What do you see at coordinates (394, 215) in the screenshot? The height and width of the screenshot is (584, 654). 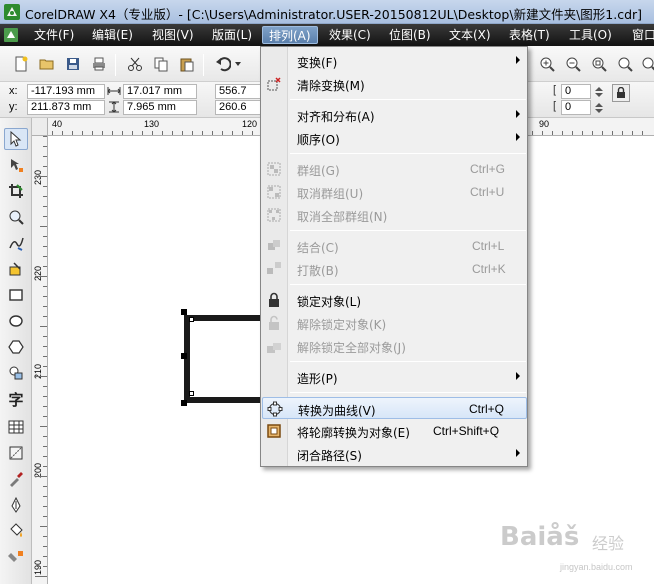 I see `menu-item-ungroup-all: 取消全部群组(N)` at bounding box center [394, 215].